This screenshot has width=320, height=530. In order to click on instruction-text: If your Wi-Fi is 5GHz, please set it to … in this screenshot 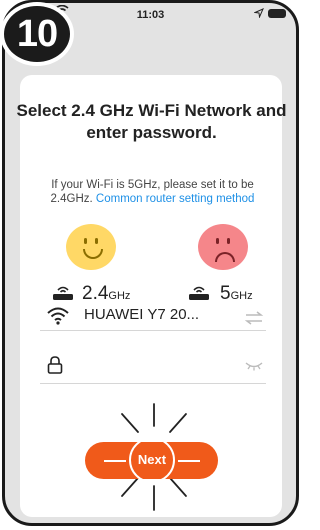, I will do `click(152, 192)`.